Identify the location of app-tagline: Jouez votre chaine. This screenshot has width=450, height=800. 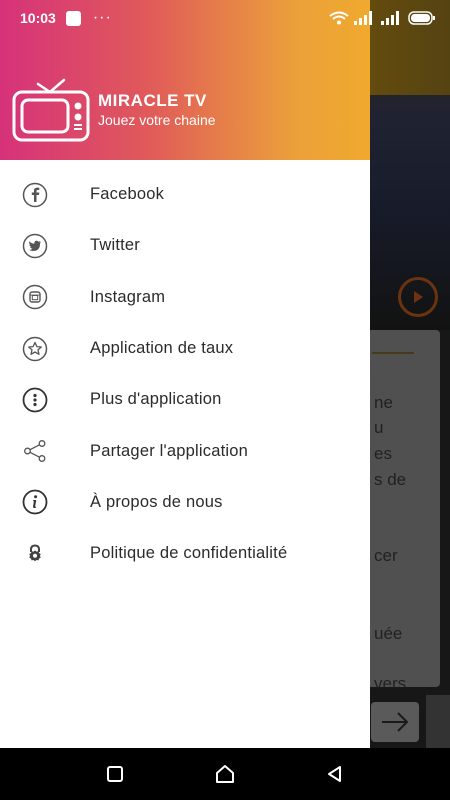
(157, 120).